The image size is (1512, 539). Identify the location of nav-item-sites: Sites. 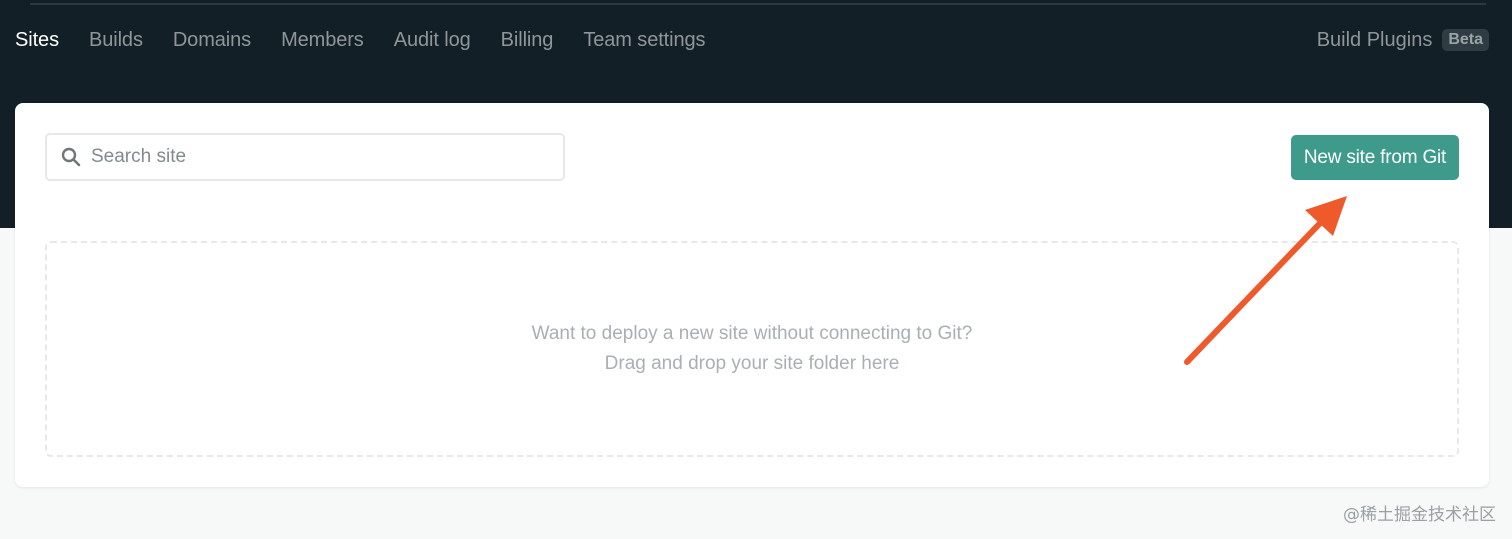
(37, 40).